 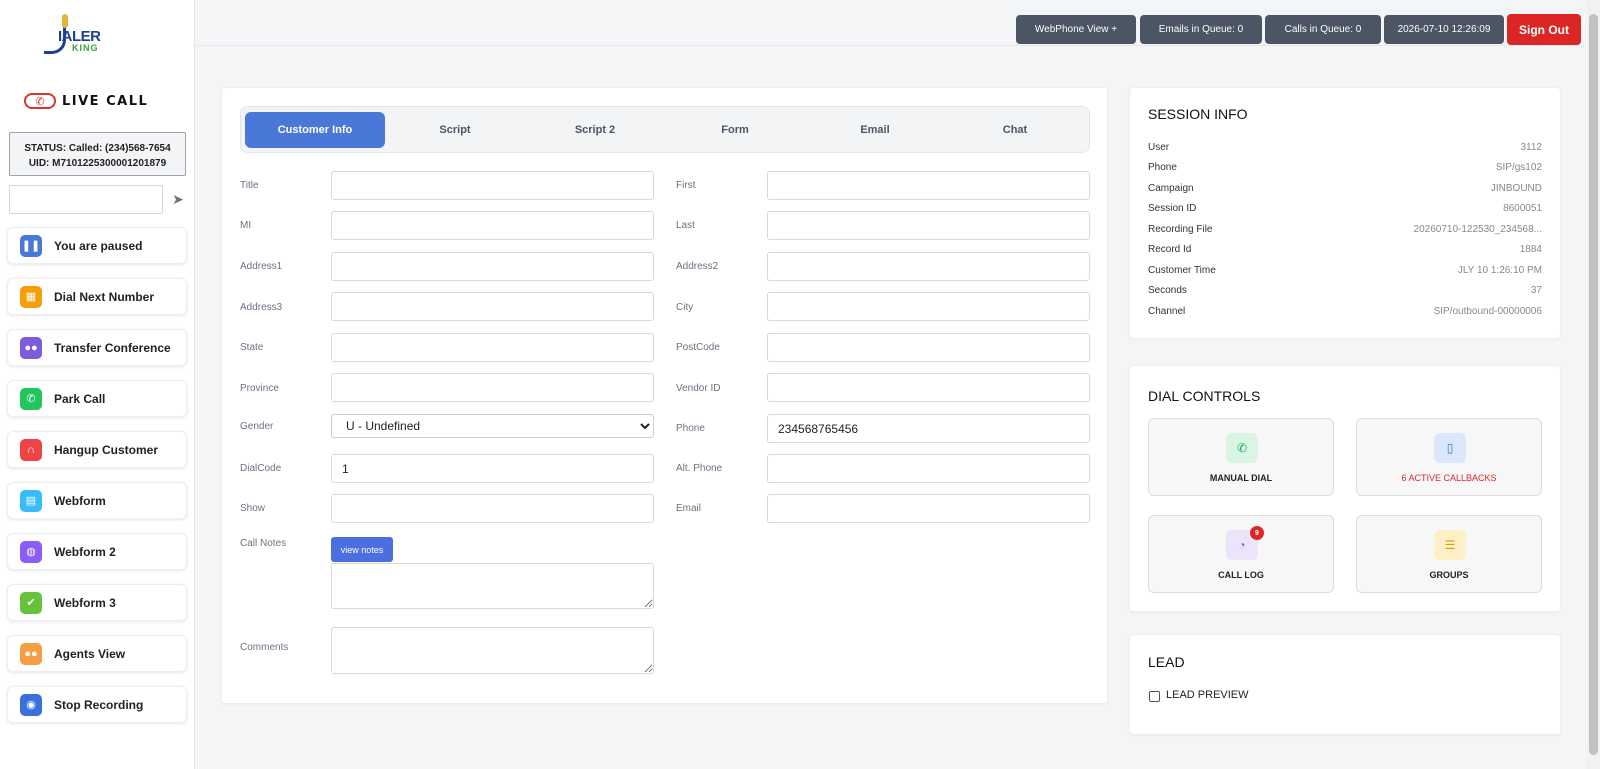 I want to click on session-key: User, so click(x=1159, y=147).